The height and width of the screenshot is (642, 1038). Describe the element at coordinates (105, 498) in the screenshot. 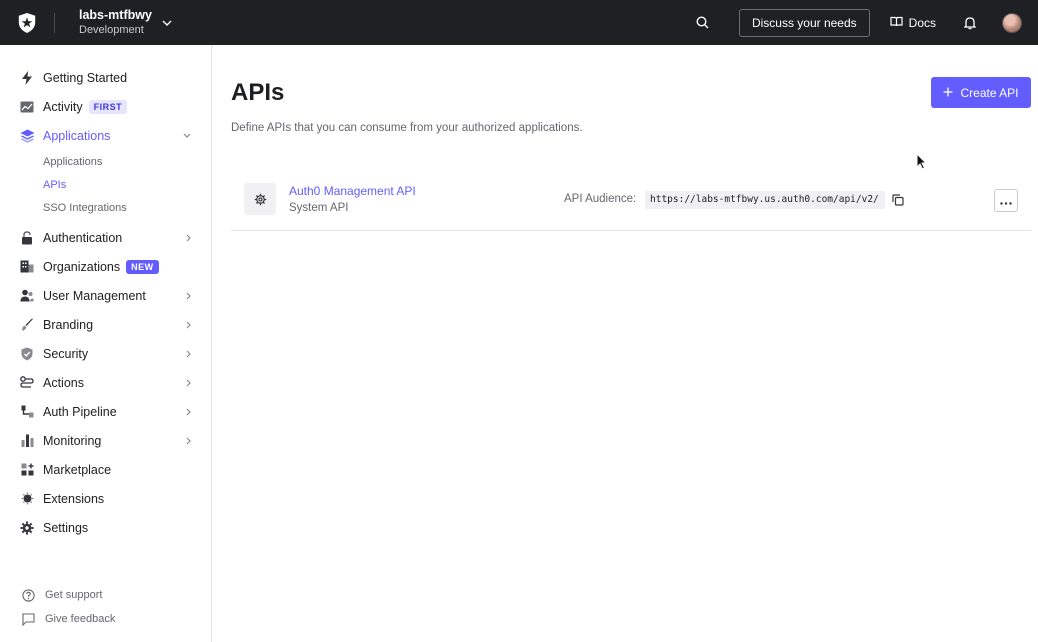

I see `sidebar-item-extensions: Extensions` at that location.